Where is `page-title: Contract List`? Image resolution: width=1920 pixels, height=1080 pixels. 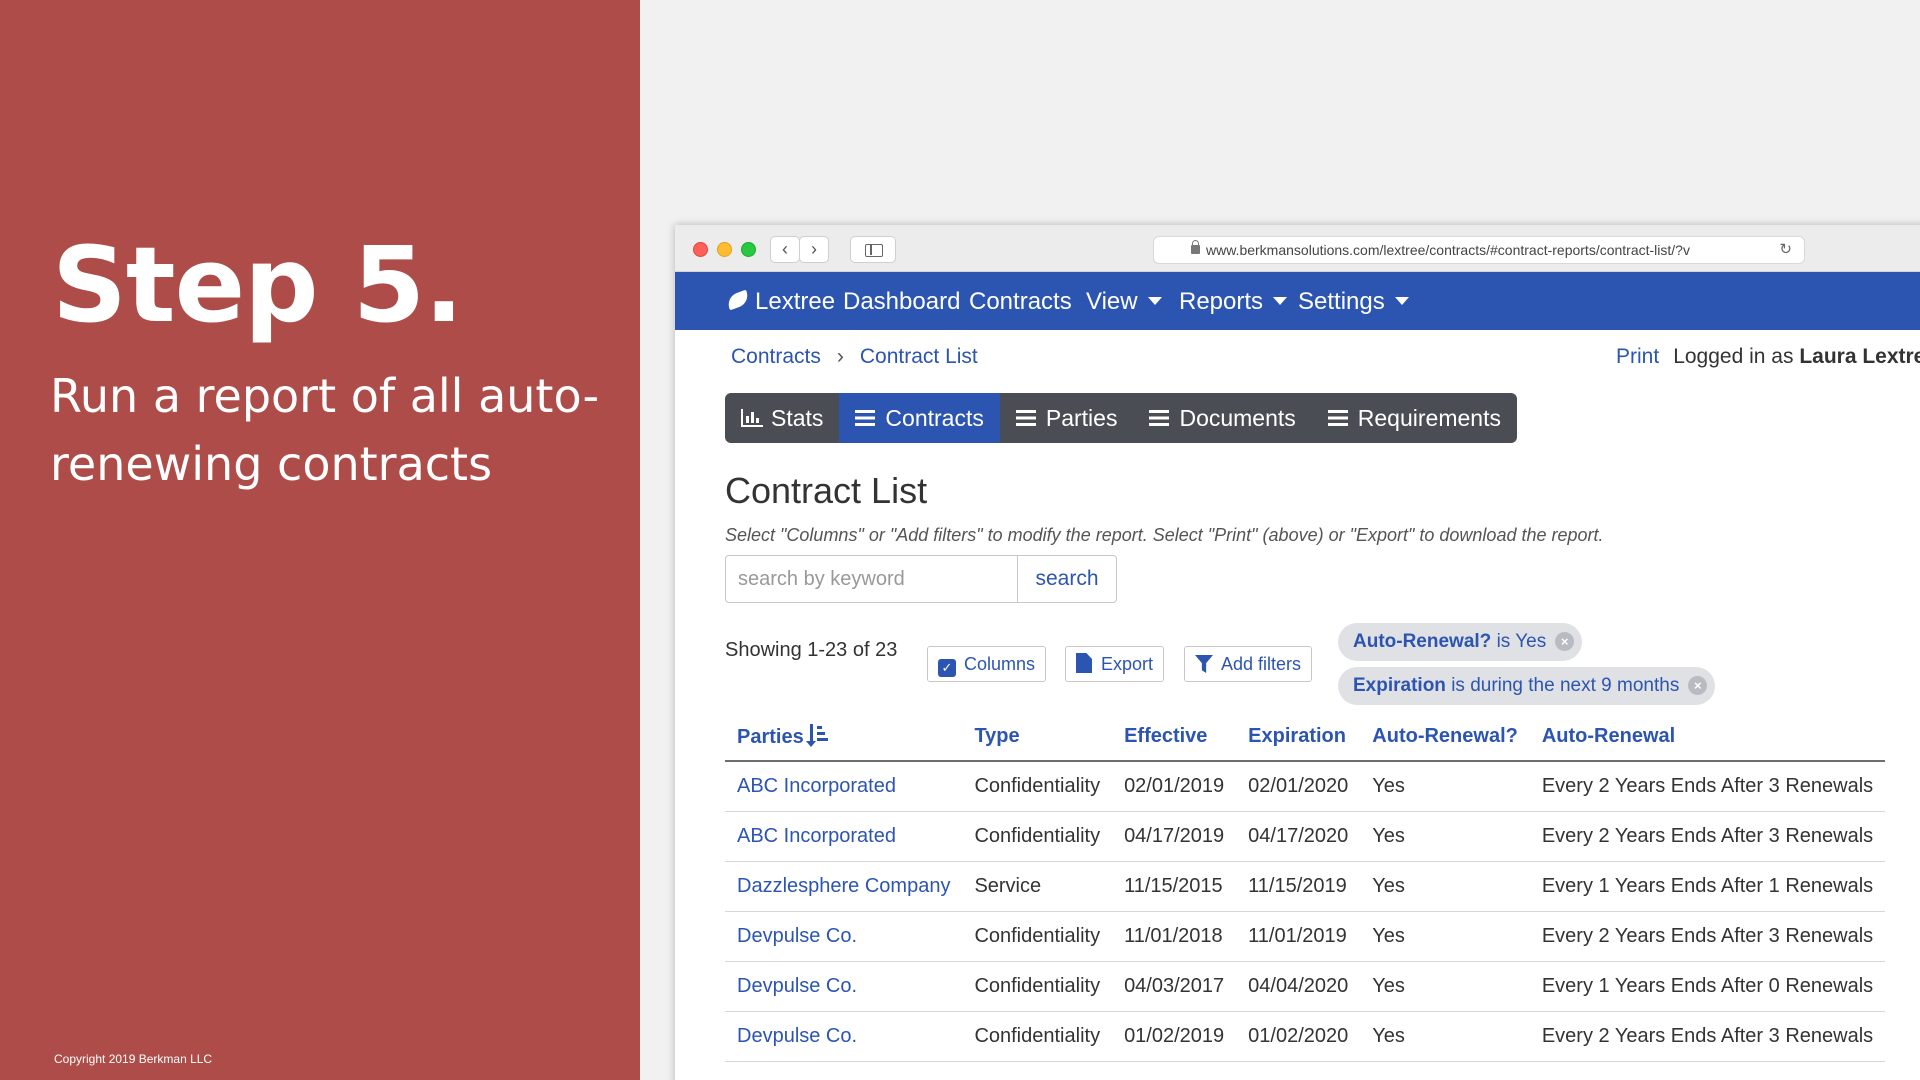
page-title: Contract List is located at coordinates (826, 490).